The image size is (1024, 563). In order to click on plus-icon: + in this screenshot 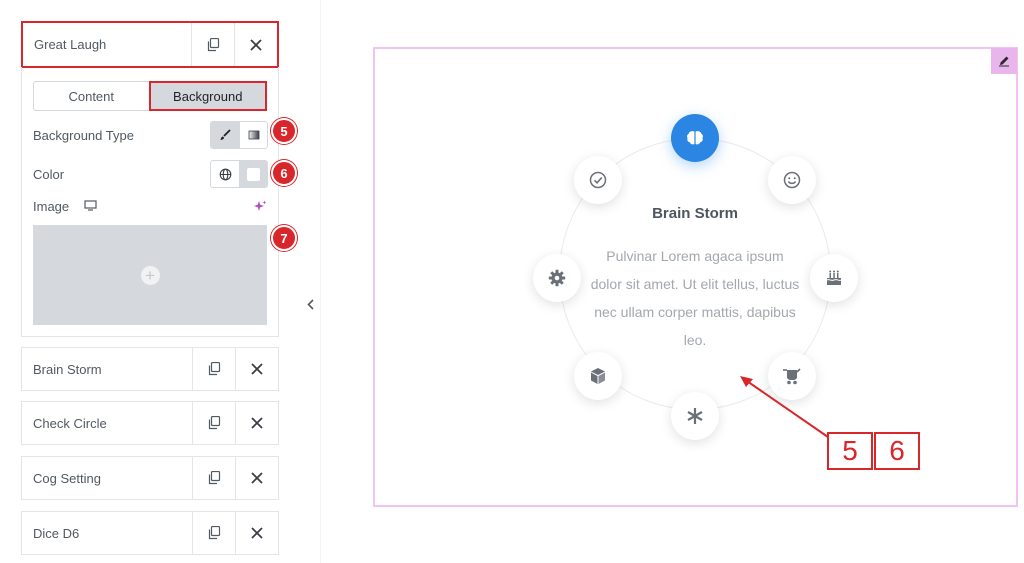, I will do `click(150, 275)`.